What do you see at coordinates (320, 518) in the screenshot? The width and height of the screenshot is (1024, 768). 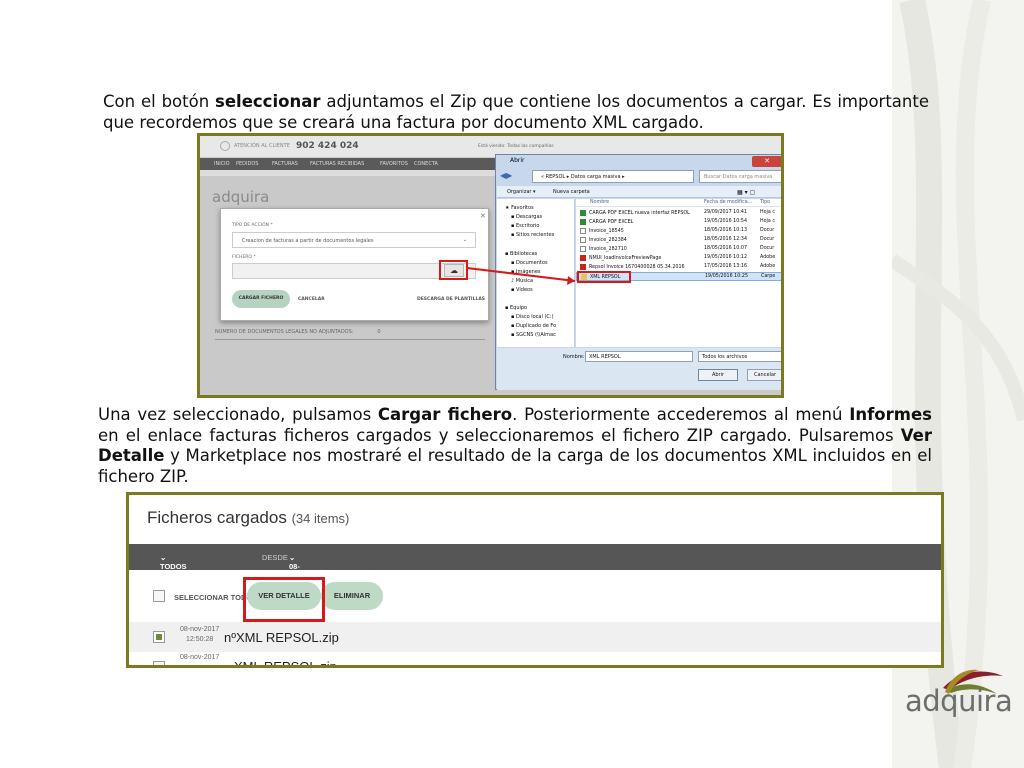 I see `items-count: (34 items)` at bounding box center [320, 518].